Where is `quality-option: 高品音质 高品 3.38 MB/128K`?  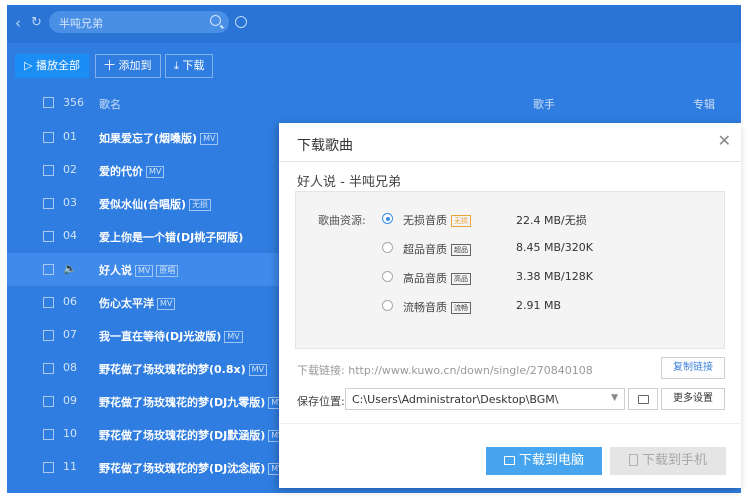
quality-option: 高品音质 高品 3.38 MB/128K is located at coordinates (542, 278).